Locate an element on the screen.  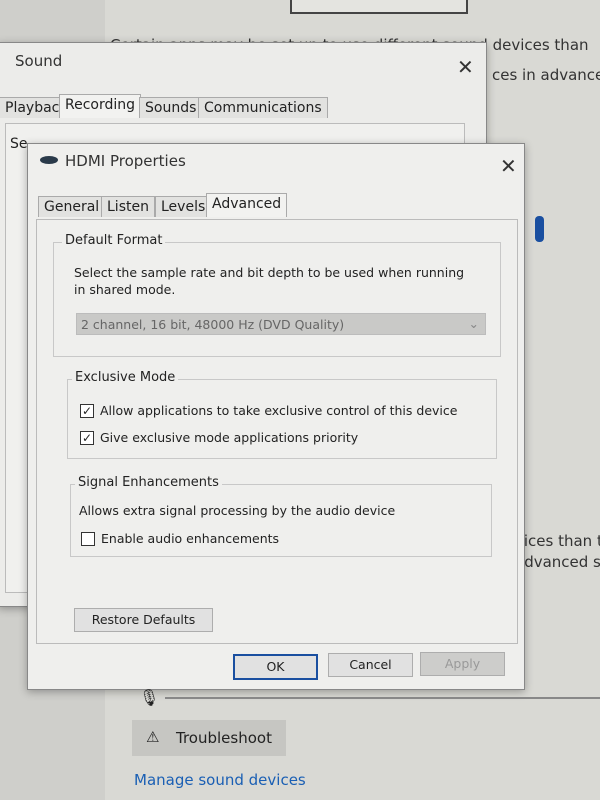
chevron-down-icon: ⌄ is located at coordinates (473, 323).